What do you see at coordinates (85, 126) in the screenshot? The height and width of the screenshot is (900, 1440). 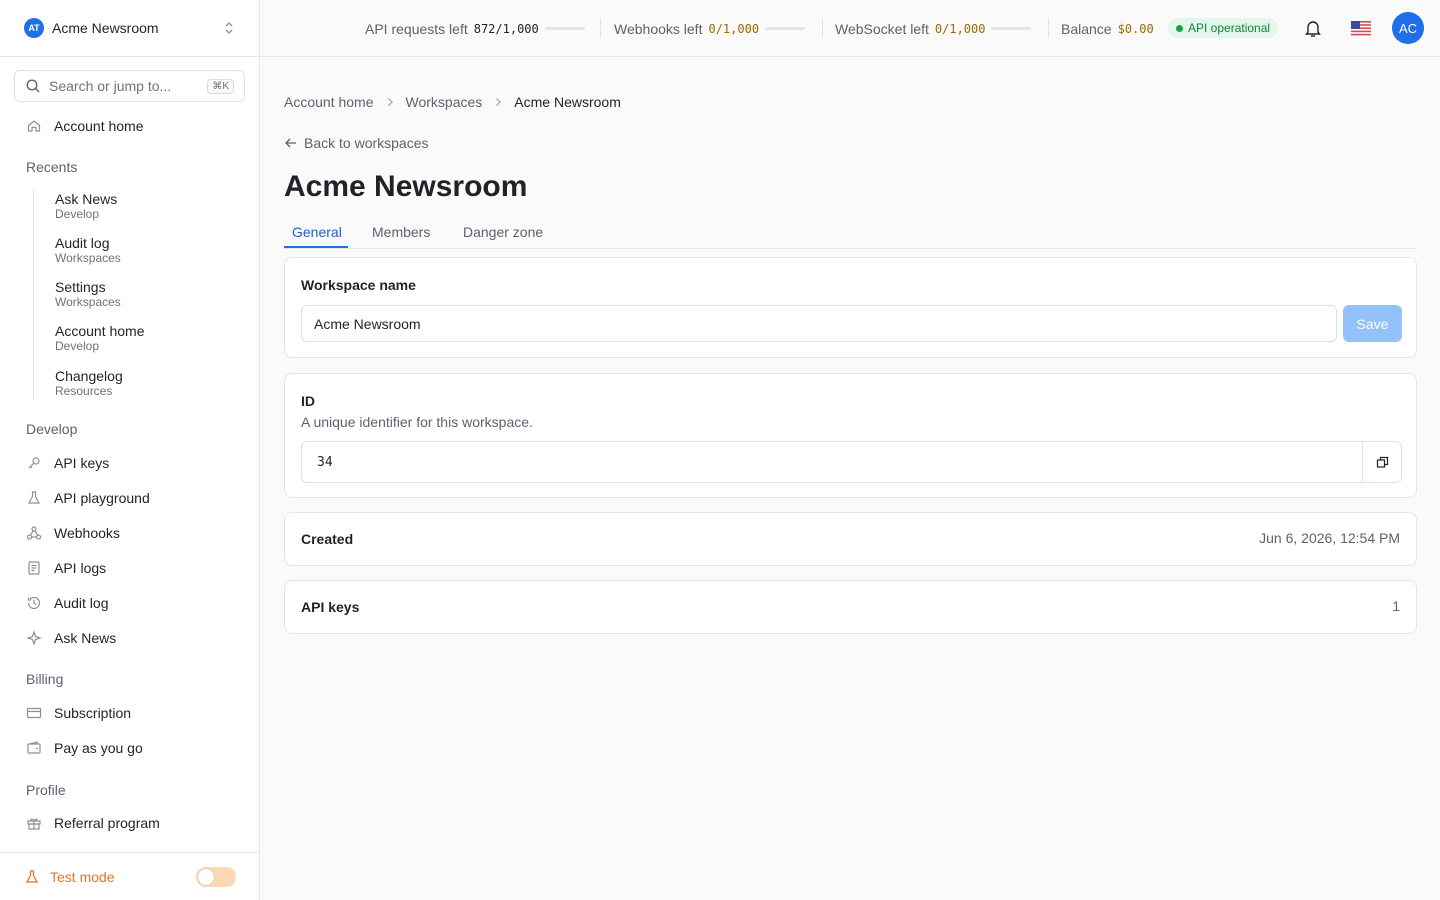 I see `sidebar-item-account-home: Account home` at bounding box center [85, 126].